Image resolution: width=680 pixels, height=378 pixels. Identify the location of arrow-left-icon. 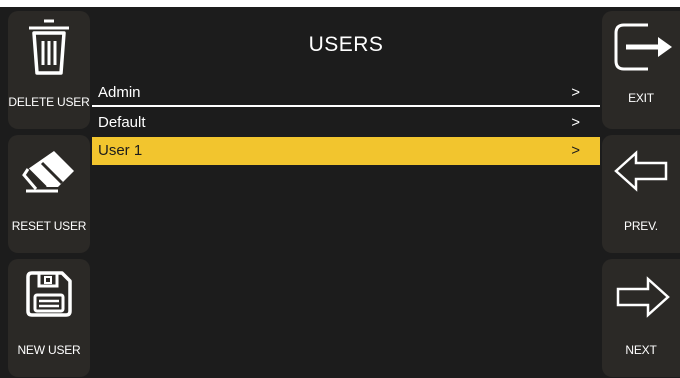
(641, 171).